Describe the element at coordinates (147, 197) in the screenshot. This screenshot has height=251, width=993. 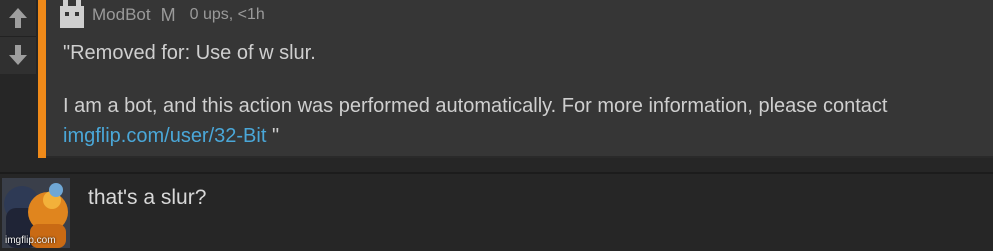
I see `reply-text: that's a slur?` at that location.